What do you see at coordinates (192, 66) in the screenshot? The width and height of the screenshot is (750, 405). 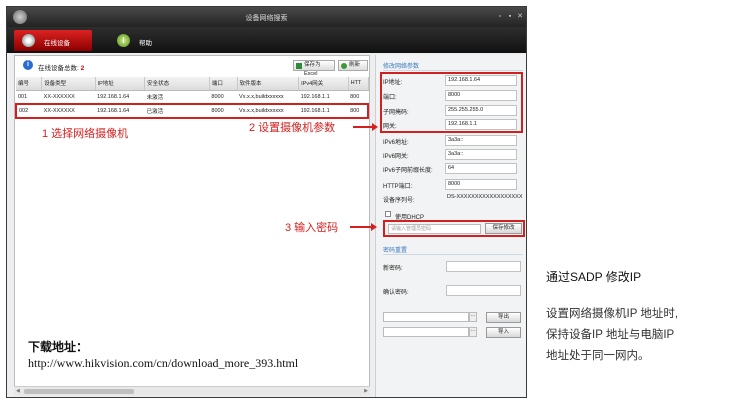 I see `device-list-header: i 在线设备总数: 2 保存为Excel 刷新` at bounding box center [192, 66].